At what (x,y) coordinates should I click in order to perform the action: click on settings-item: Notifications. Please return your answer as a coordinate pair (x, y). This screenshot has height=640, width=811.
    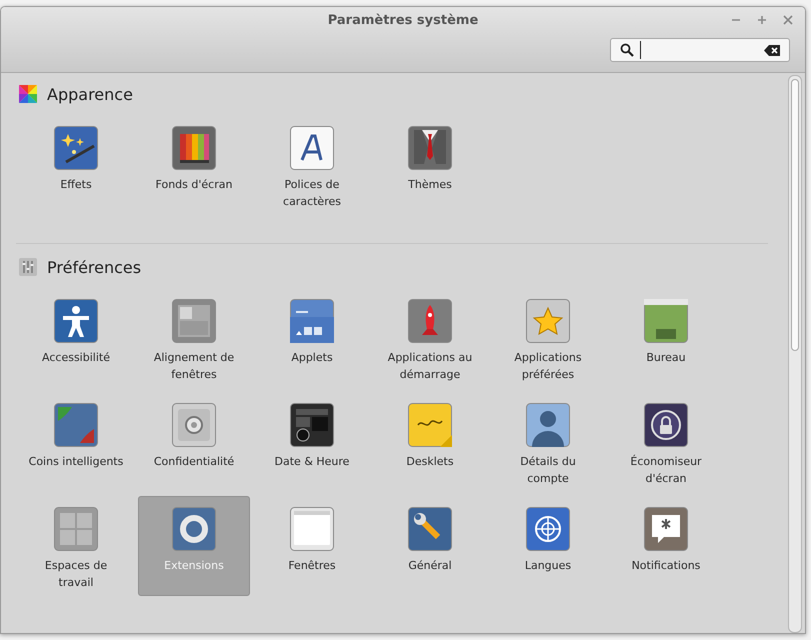
    Looking at the image, I should click on (666, 546).